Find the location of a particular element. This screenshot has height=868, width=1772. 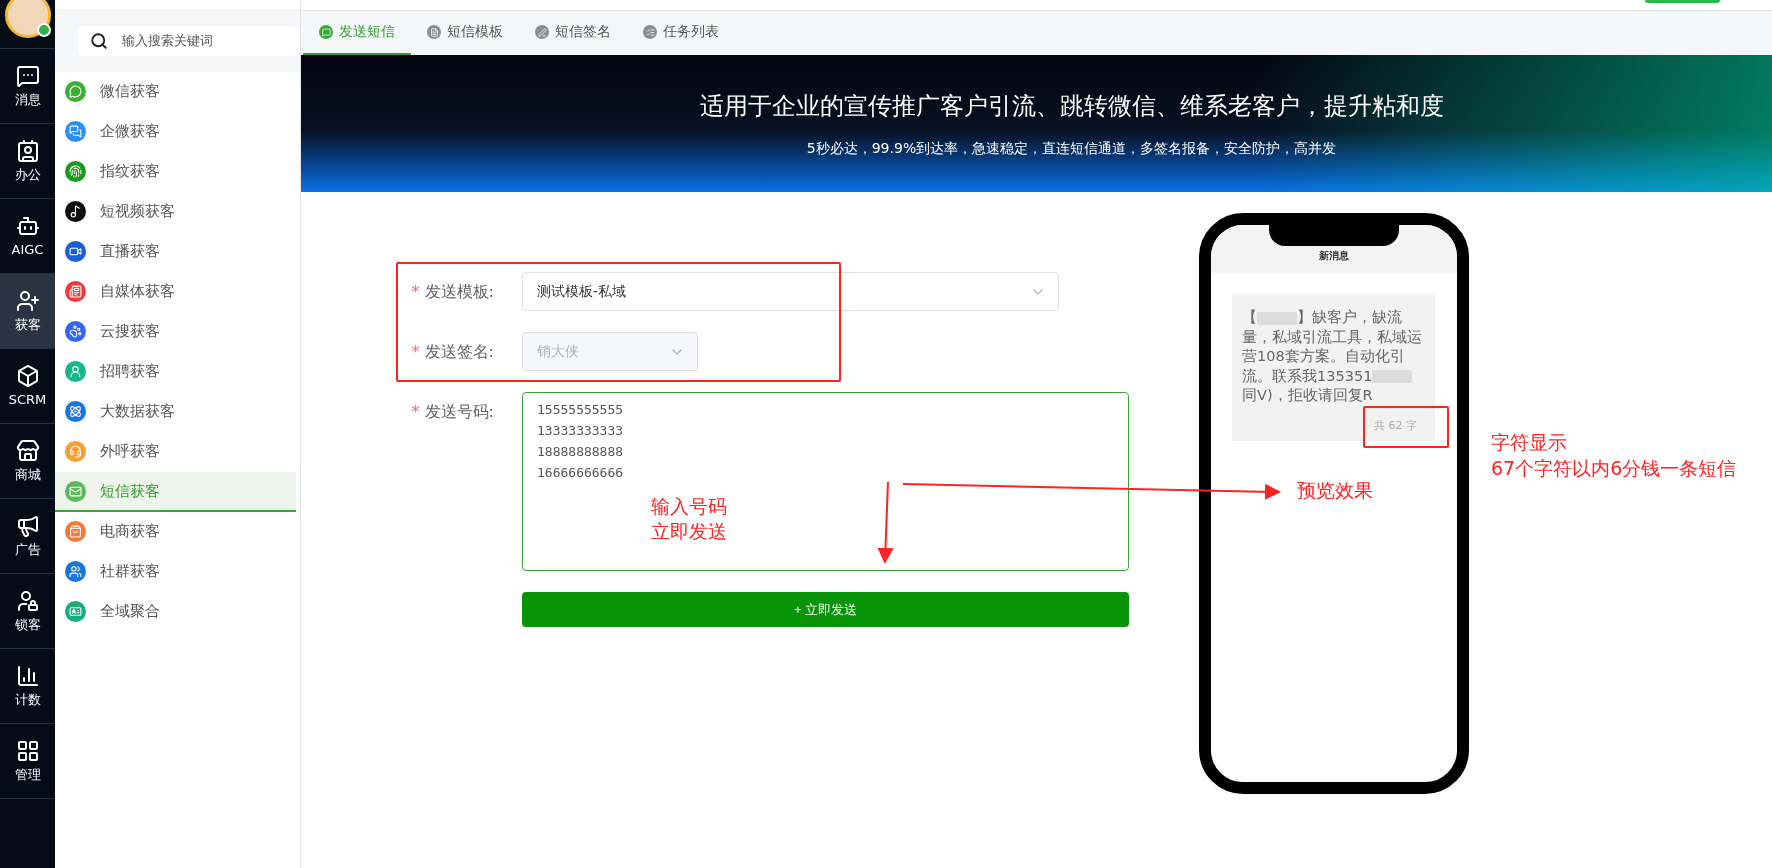

sidebar-item: 外呼获客 is located at coordinates (175, 452).